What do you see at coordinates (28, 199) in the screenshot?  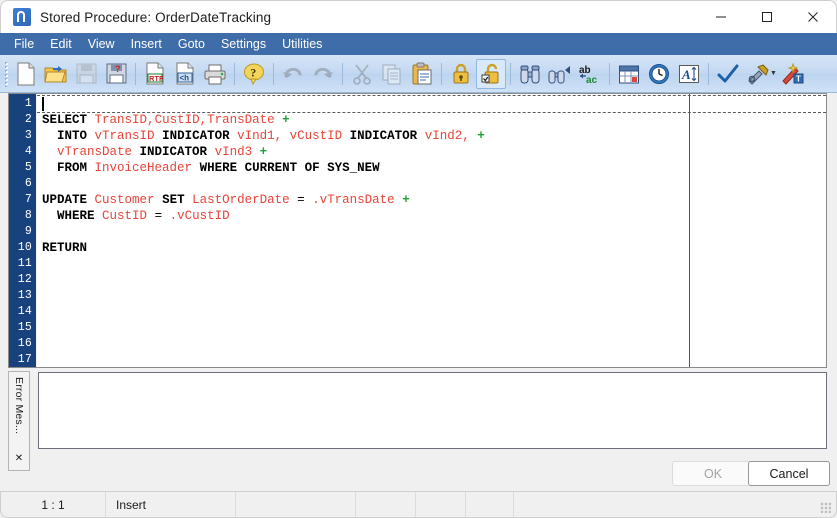 I see `line-number: 7` at bounding box center [28, 199].